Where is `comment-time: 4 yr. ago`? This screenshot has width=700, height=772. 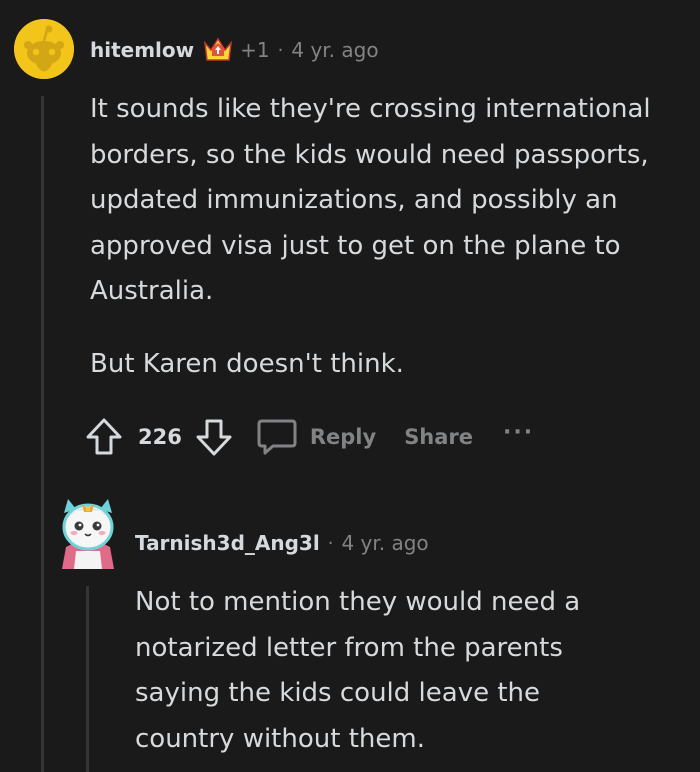
comment-time: 4 yr. ago is located at coordinates (334, 50).